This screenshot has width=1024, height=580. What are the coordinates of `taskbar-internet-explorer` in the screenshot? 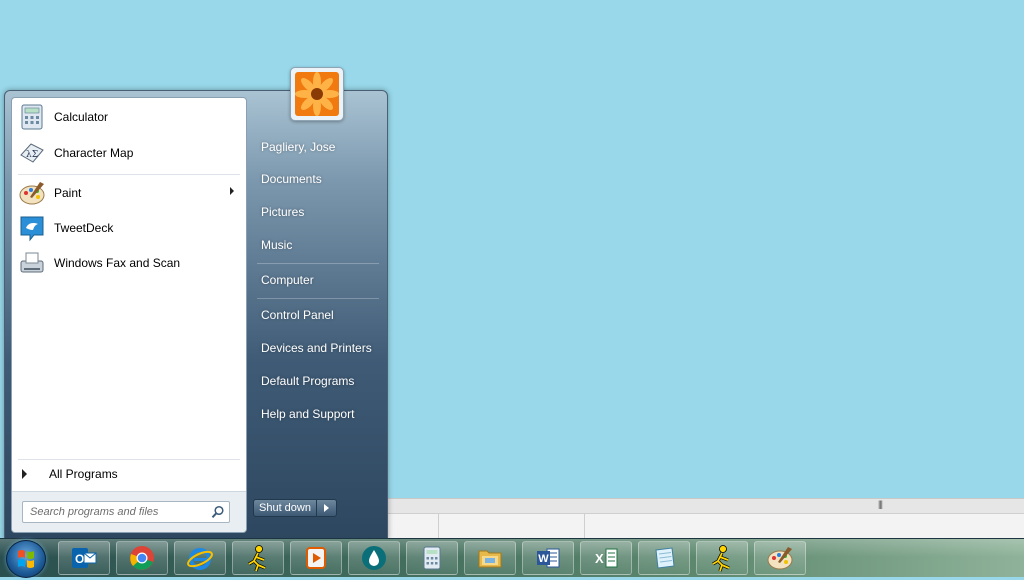 It's located at (200, 558).